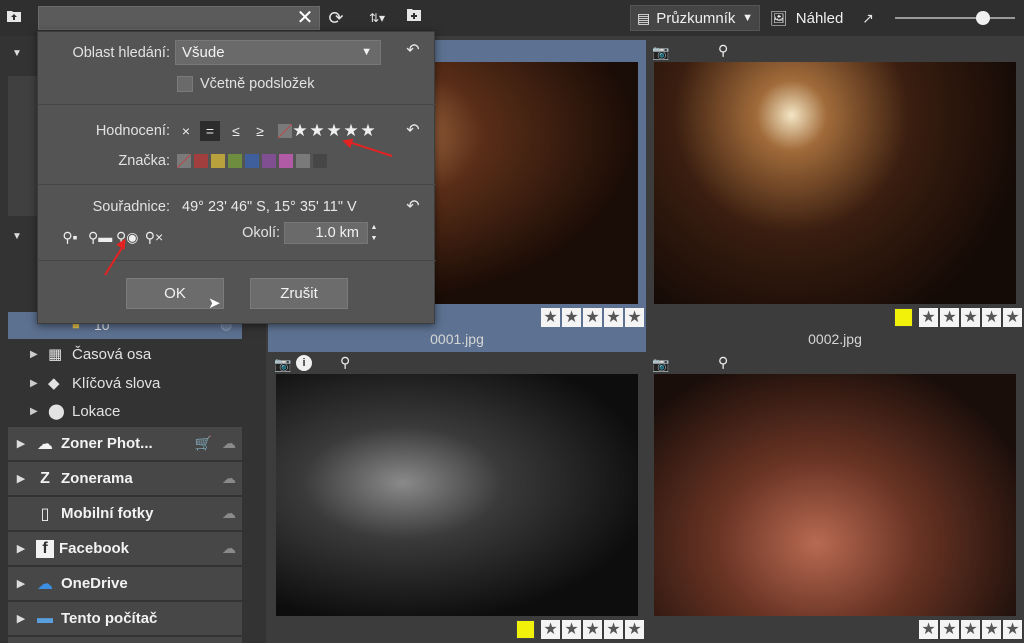 This screenshot has width=1024, height=643. What do you see at coordinates (125, 443) in the screenshot?
I see `service-zoner-photo-cloud: ▶ ☁ Zoner Phot... 🛒 ☁` at bounding box center [125, 443].